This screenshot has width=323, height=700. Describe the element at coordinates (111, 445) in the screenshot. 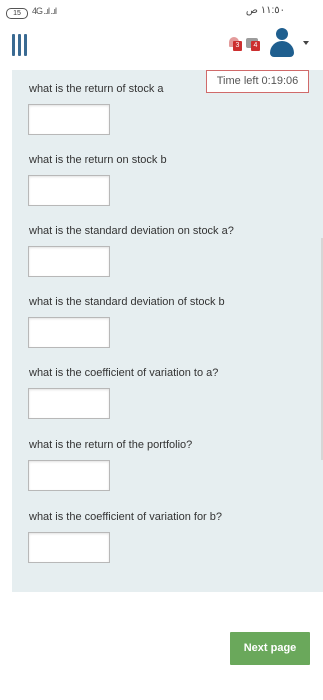

I see `question-6-label: what is the return of the portfolio?` at that location.